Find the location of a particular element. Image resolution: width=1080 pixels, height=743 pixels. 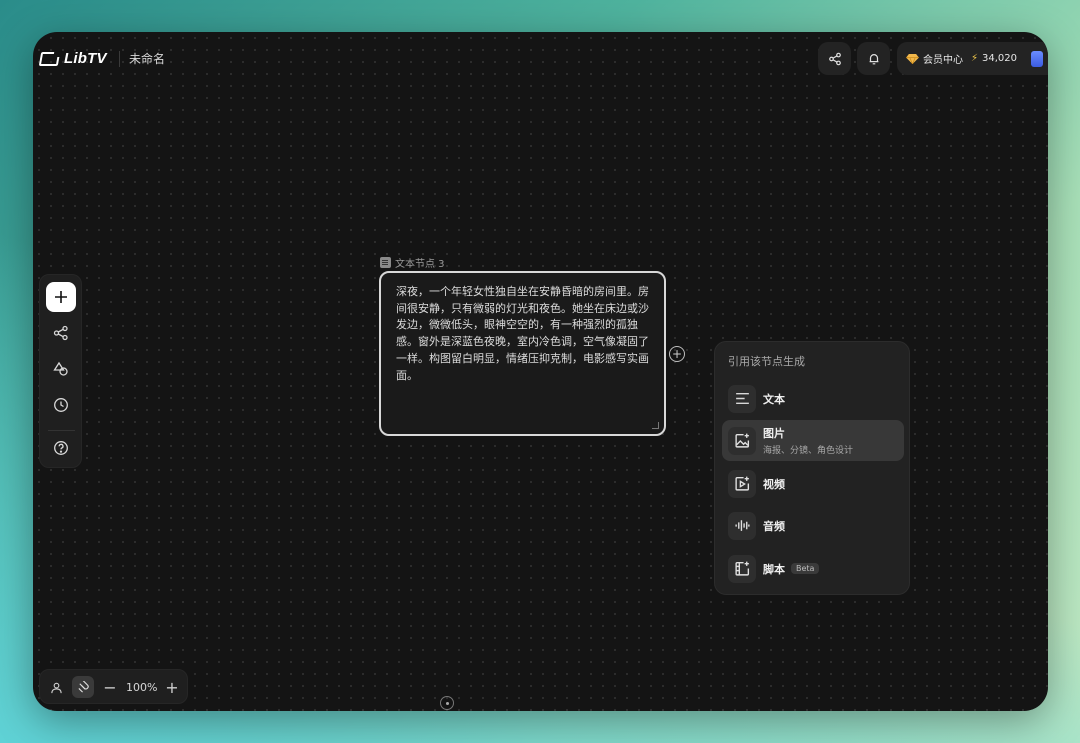

generate-menu: 引用该节点生成 文本 图片 海报、分镜、角色设计 视频 音频 脚本 Beta is located at coordinates (812, 468).